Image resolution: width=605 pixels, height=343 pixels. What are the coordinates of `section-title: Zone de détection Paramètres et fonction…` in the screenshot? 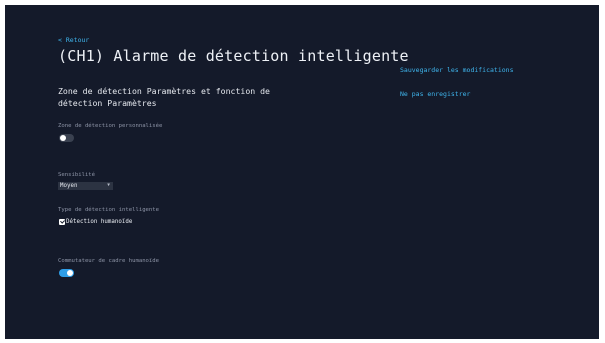 It's located at (164, 97).